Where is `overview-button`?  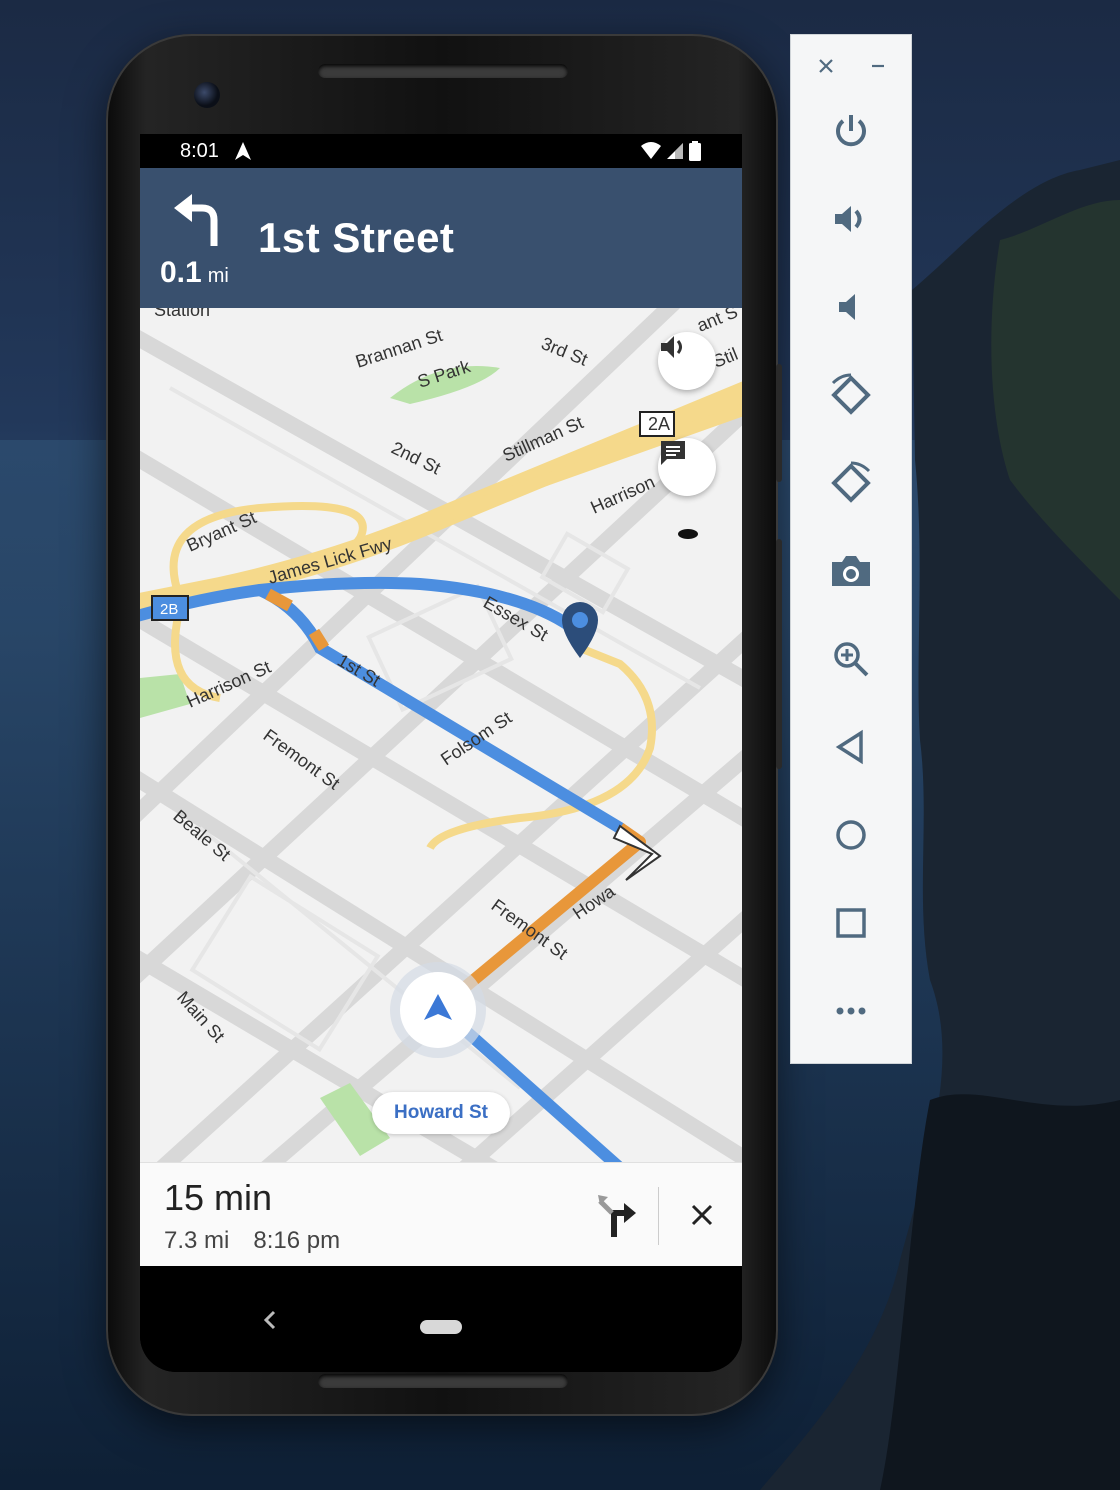 overview-button is located at coordinates (851, 923).